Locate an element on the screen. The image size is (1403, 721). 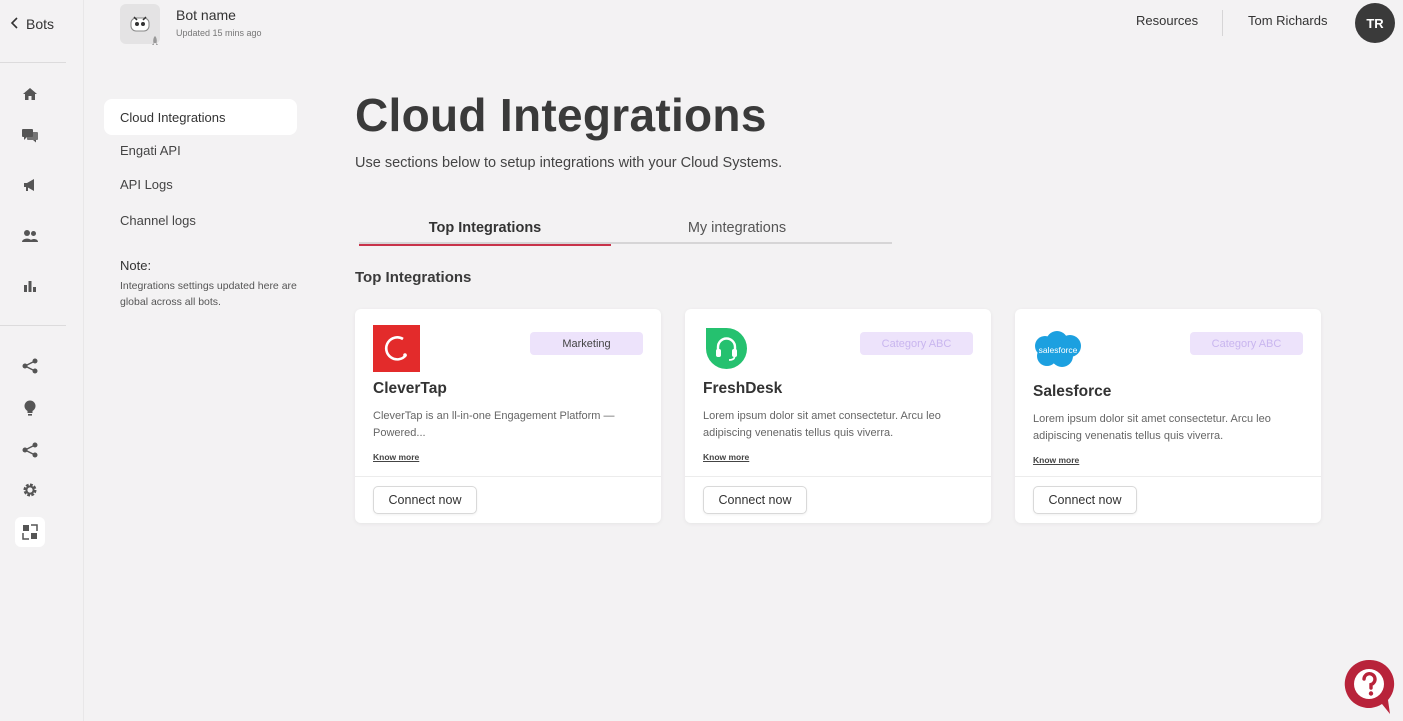
integrations-icon is located at coordinates (30, 532).